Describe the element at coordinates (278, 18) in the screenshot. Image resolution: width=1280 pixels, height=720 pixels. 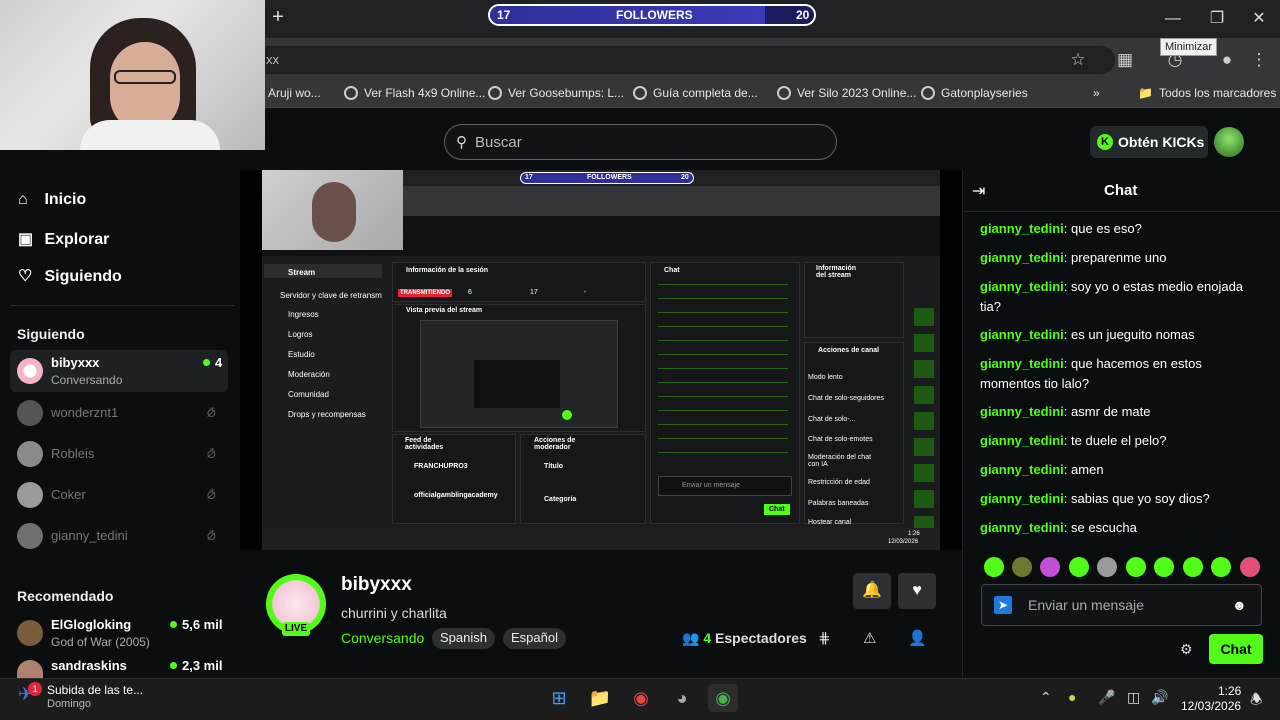
I see `new-tab-button: +` at that location.